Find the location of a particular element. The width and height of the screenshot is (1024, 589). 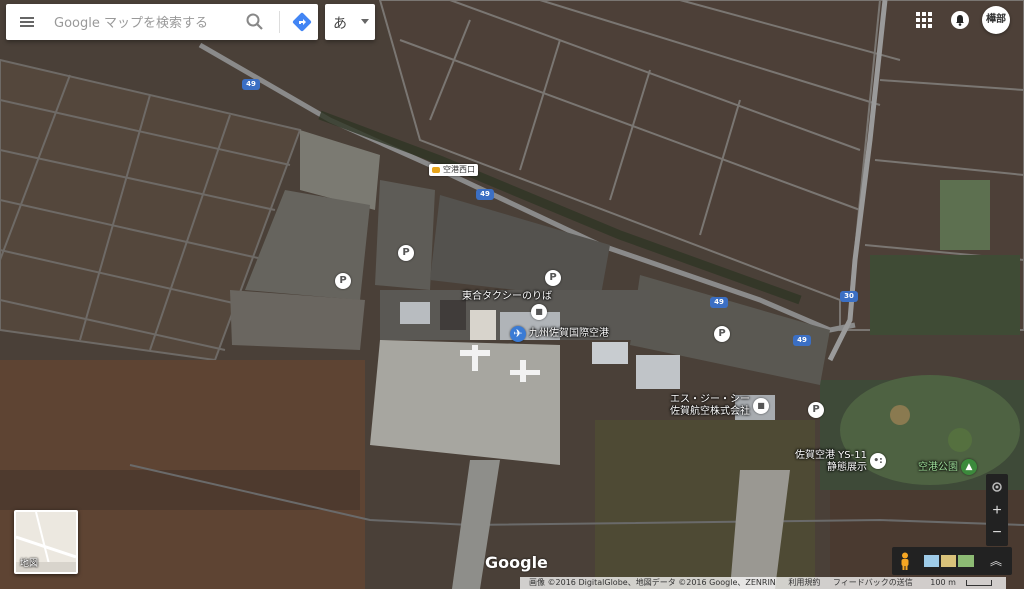

search-divider is located at coordinates (279, 22).